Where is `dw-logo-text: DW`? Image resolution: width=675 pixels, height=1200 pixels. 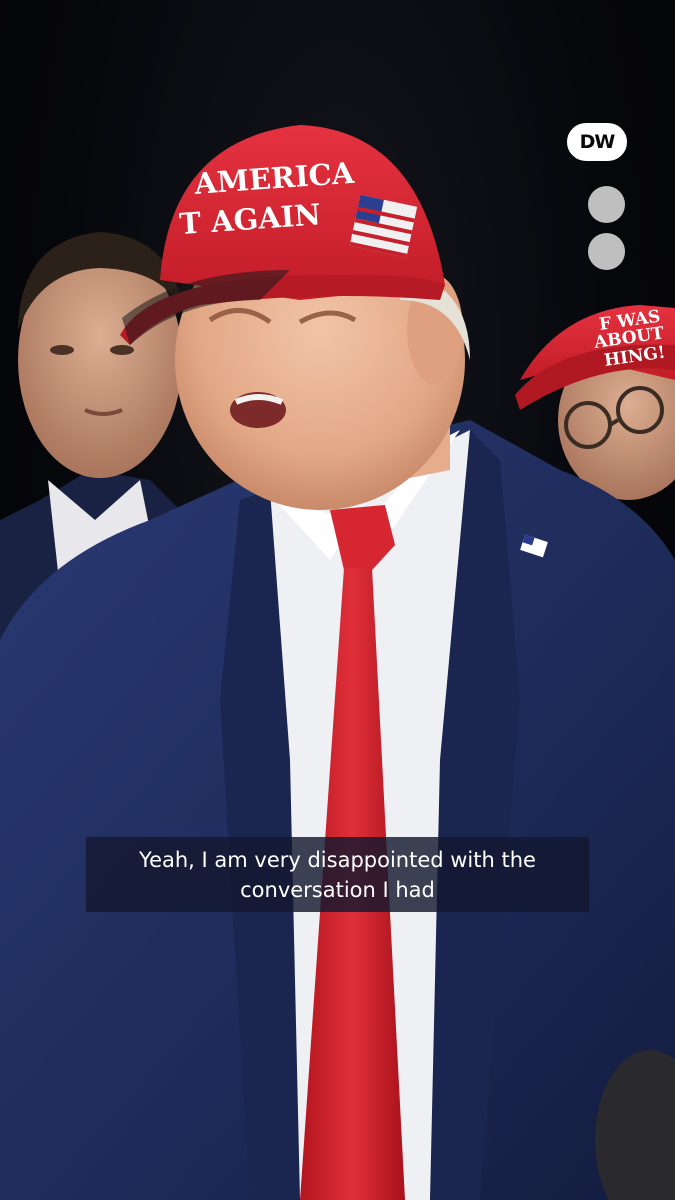
dw-logo-text: DW is located at coordinates (597, 142).